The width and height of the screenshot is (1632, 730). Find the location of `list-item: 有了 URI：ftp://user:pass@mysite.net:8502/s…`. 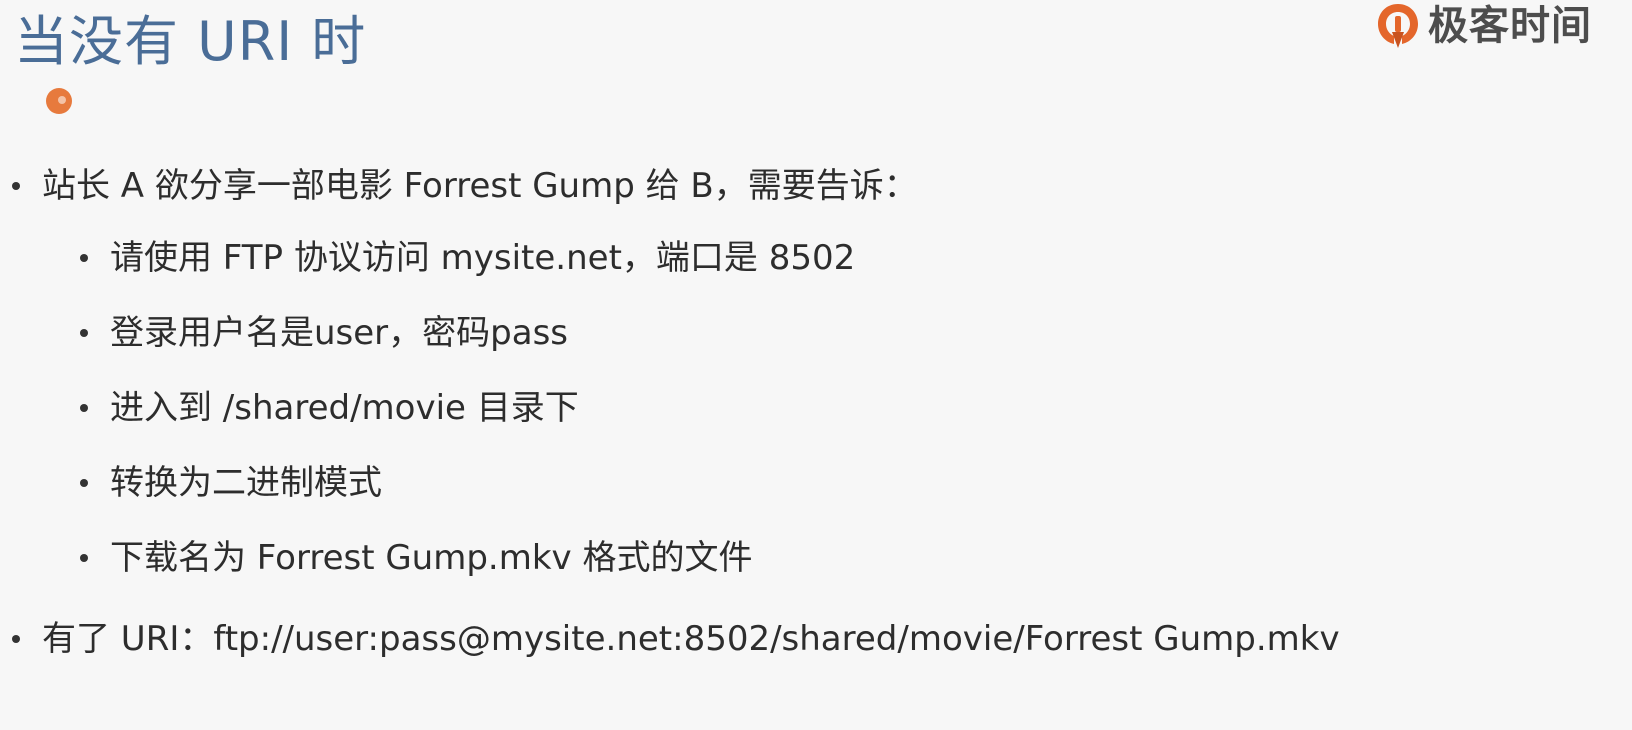

list-item: 有了 URI：ftp://user:pass@mysite.net:8502/s… is located at coordinates (676, 639).